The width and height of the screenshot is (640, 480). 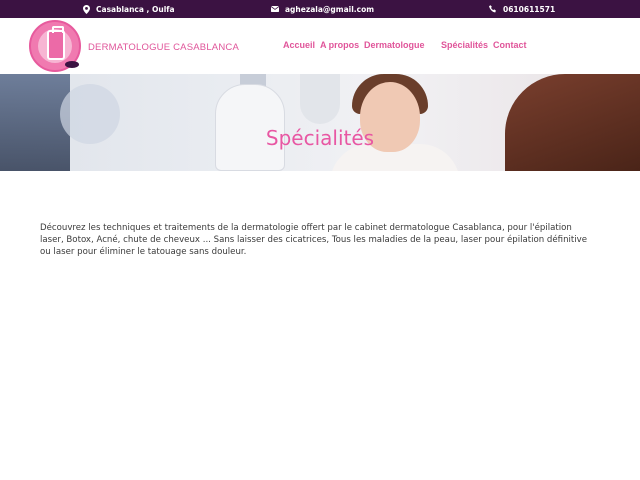 I want to click on envelope-icon, so click(x=275, y=9).